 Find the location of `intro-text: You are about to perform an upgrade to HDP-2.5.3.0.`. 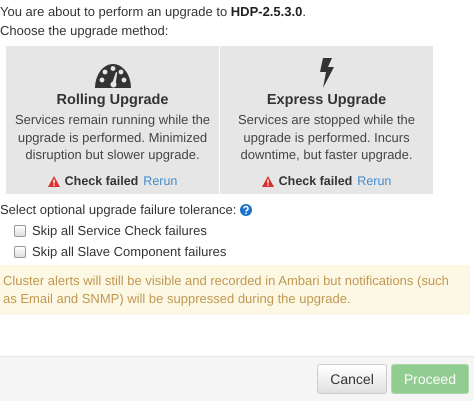

intro-text: You are about to perform an upgrade to HDP-2.5.3.0. is located at coordinates (153, 12).